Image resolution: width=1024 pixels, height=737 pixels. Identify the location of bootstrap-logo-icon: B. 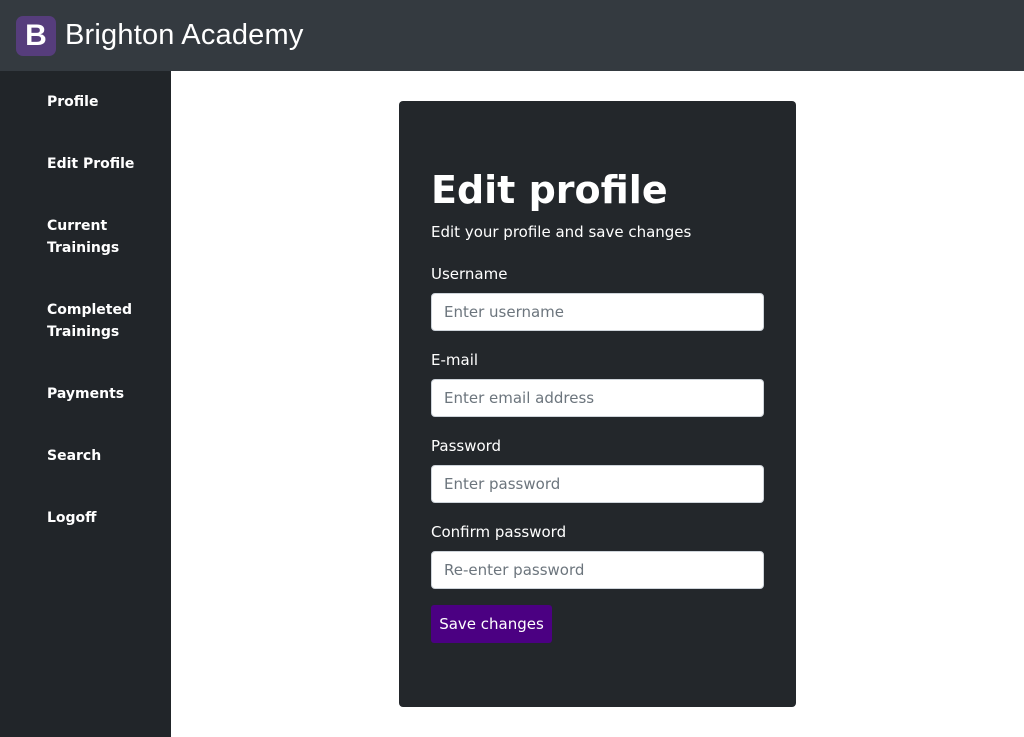
(36, 35).